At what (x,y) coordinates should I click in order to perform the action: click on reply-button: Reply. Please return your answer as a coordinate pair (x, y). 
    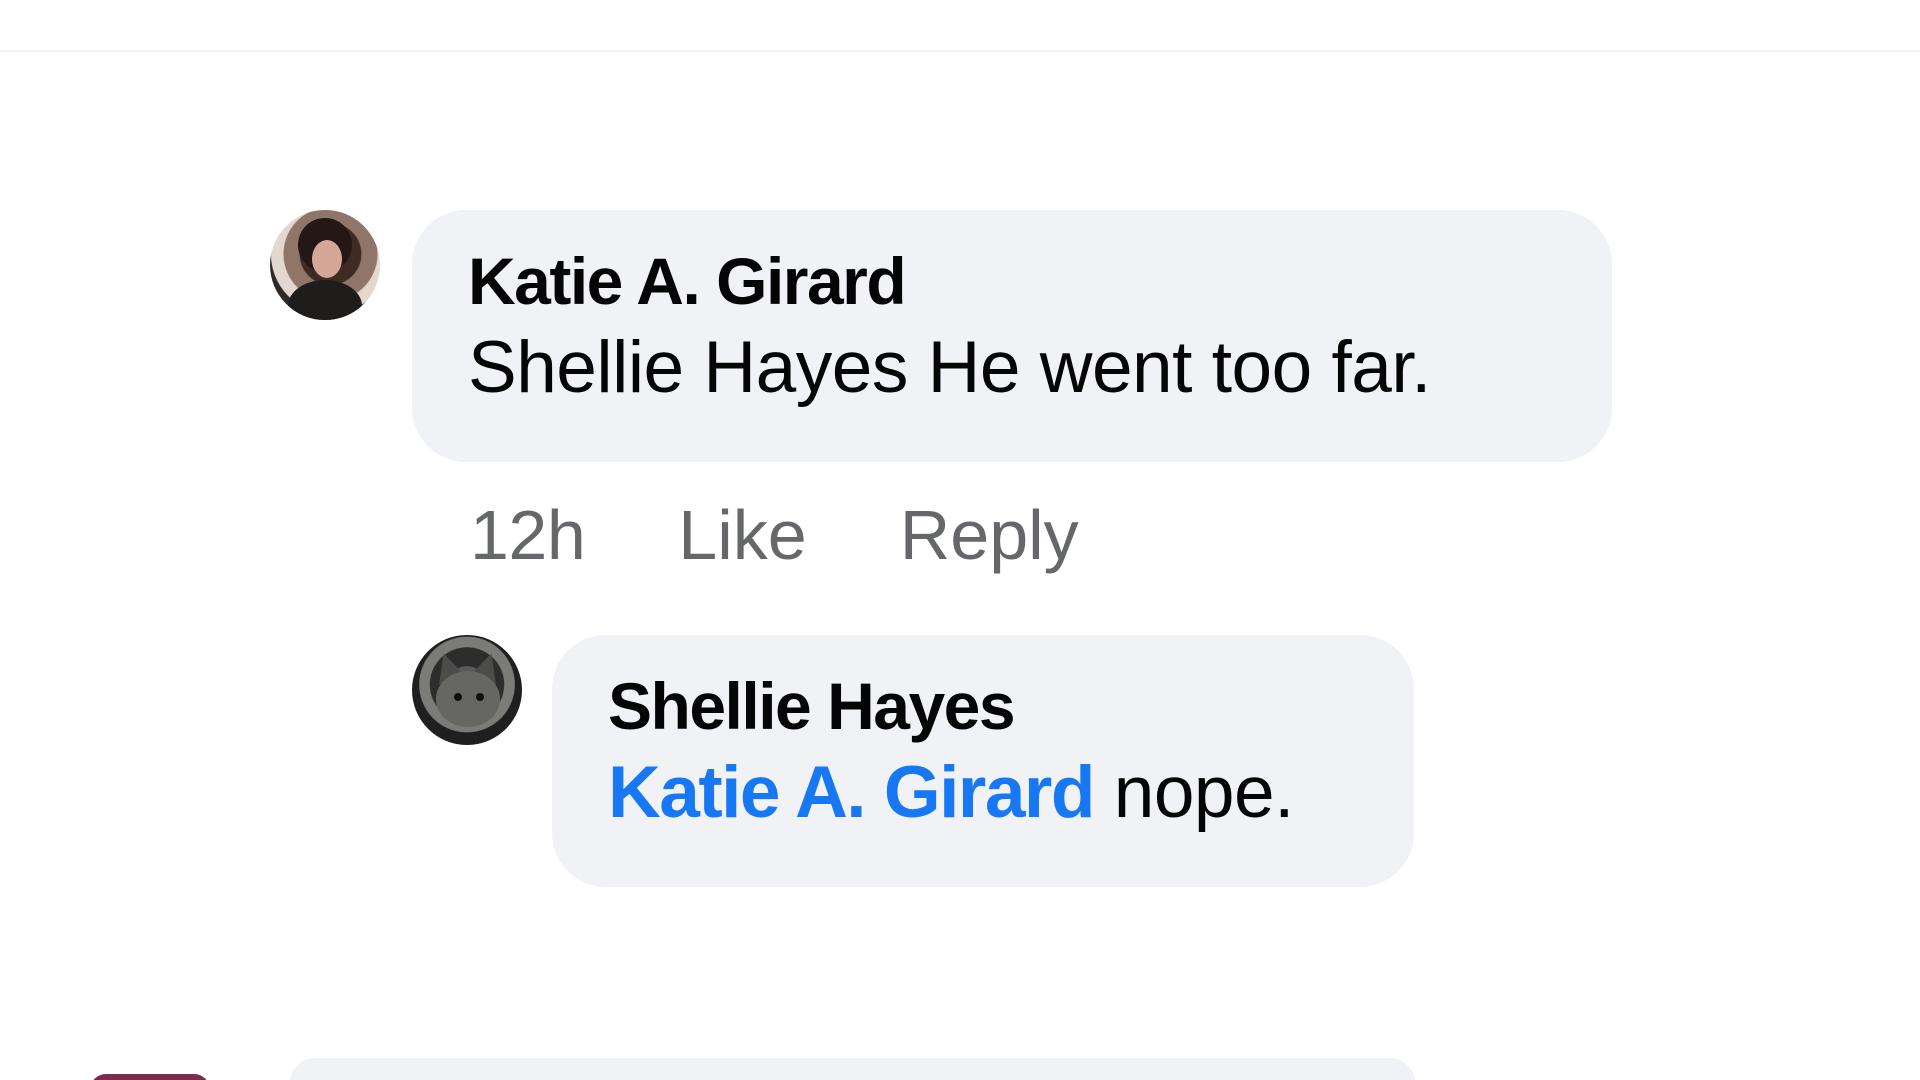
    Looking at the image, I should click on (989, 535).